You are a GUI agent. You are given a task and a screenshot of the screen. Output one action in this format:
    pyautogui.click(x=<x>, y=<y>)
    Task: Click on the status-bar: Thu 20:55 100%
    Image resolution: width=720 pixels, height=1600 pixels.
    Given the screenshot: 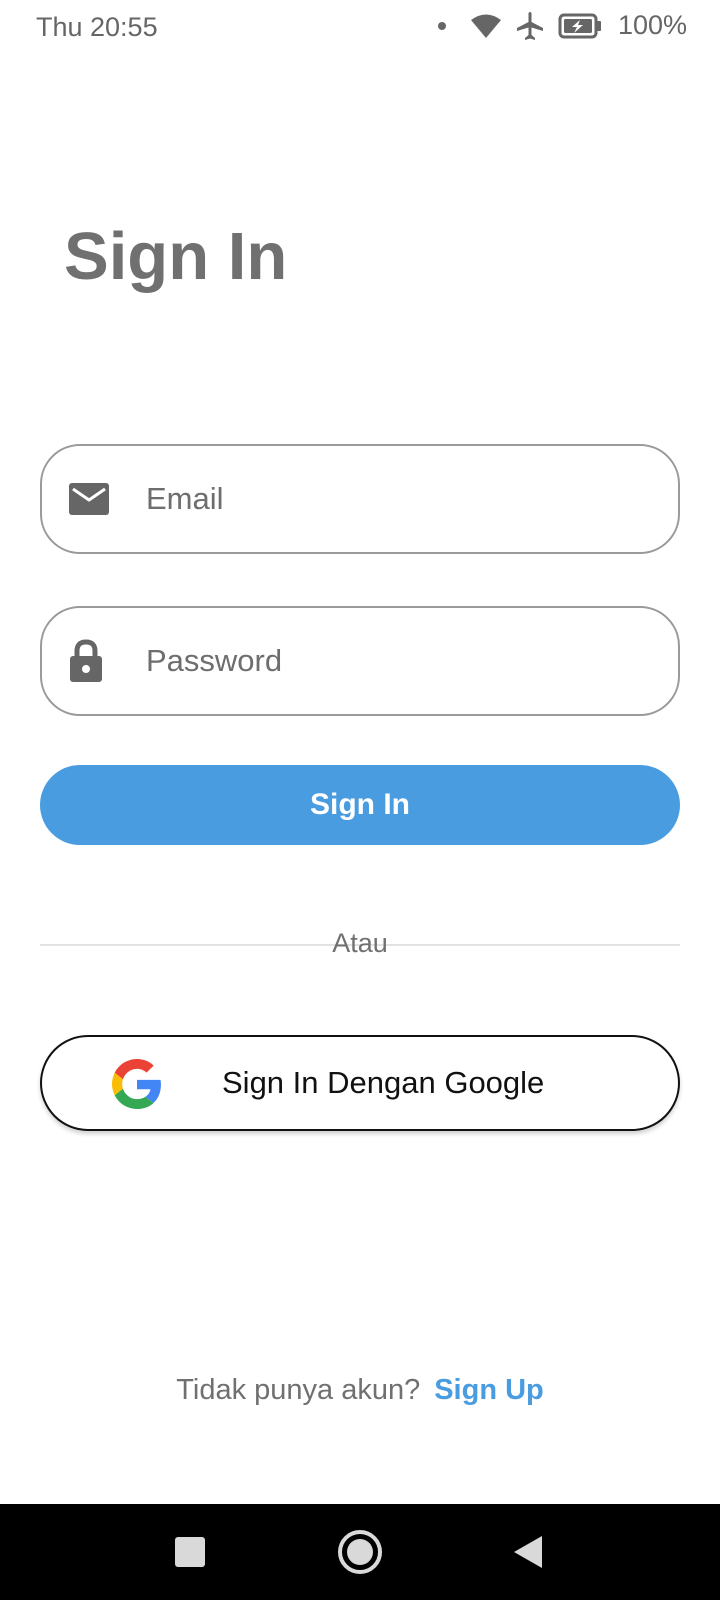 What is the action you would take?
    pyautogui.click(x=360, y=29)
    